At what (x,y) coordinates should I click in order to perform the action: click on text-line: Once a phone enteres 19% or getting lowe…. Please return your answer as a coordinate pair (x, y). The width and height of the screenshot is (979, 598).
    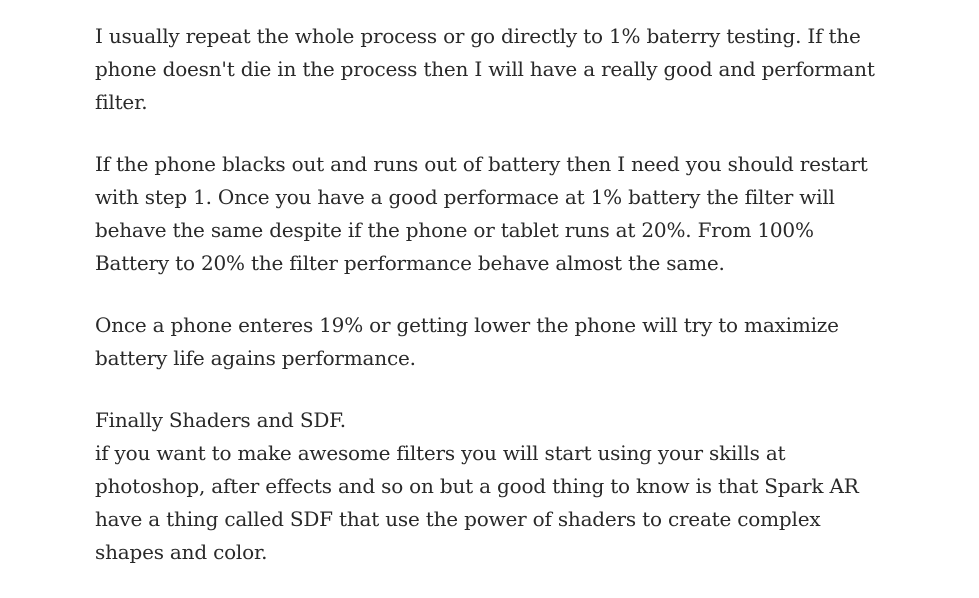
    Looking at the image, I should click on (467, 325).